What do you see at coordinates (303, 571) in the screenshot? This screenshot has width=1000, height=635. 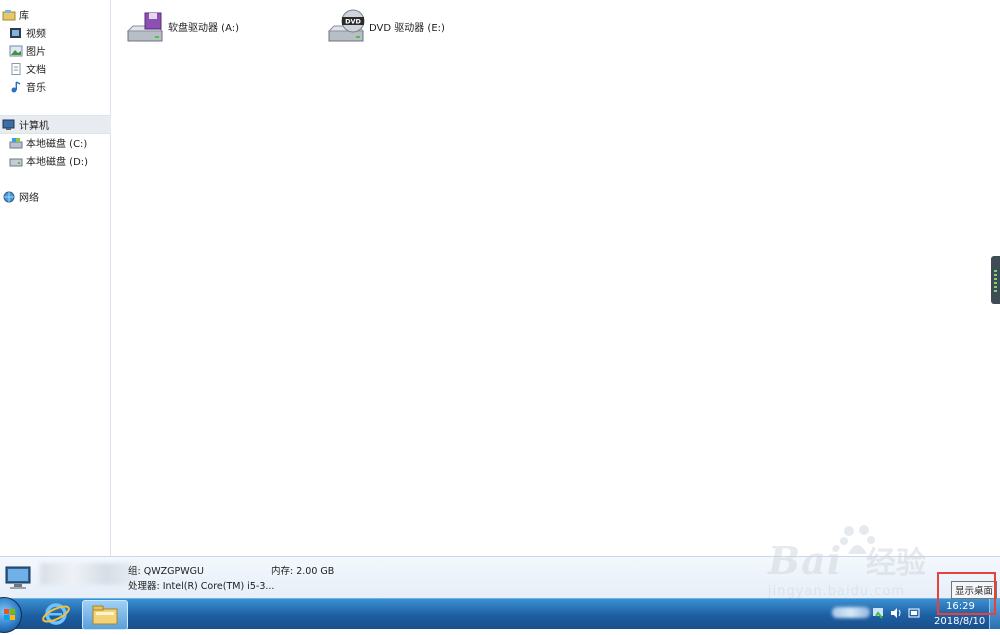 I see `memory-text: 内存: 2.00 GB` at bounding box center [303, 571].